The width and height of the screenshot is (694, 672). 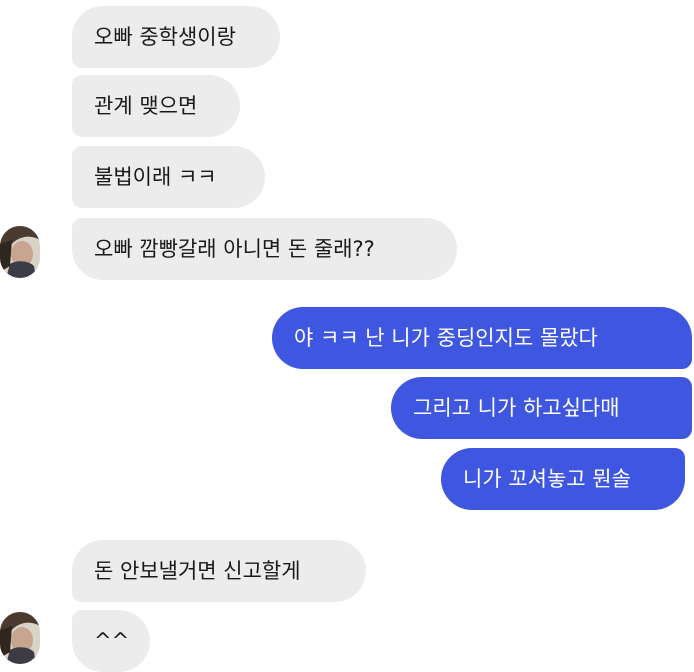 What do you see at coordinates (516, 408) in the screenshot?
I see `message-text: 그리고 니가 하고싶다매` at bounding box center [516, 408].